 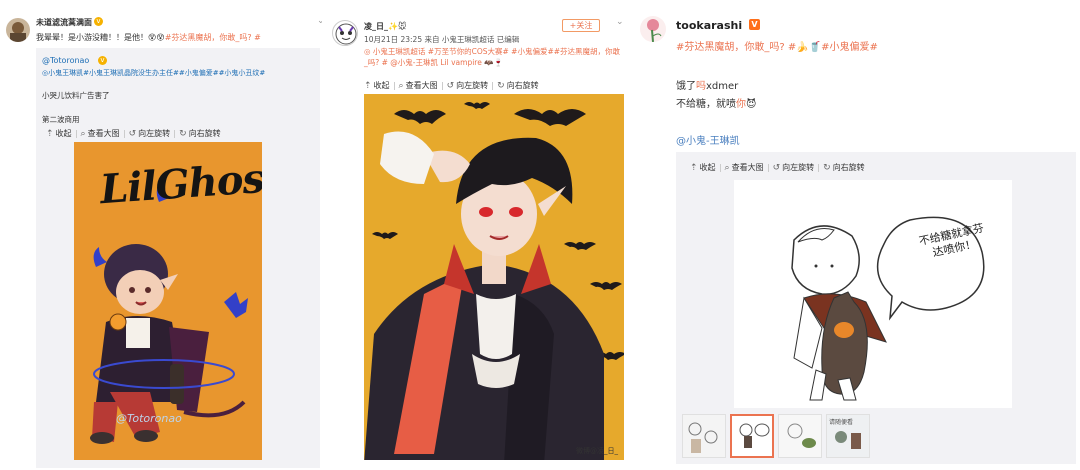 I want to click on post-line-2: 不给糖，就喷你😈, so click(x=716, y=102).